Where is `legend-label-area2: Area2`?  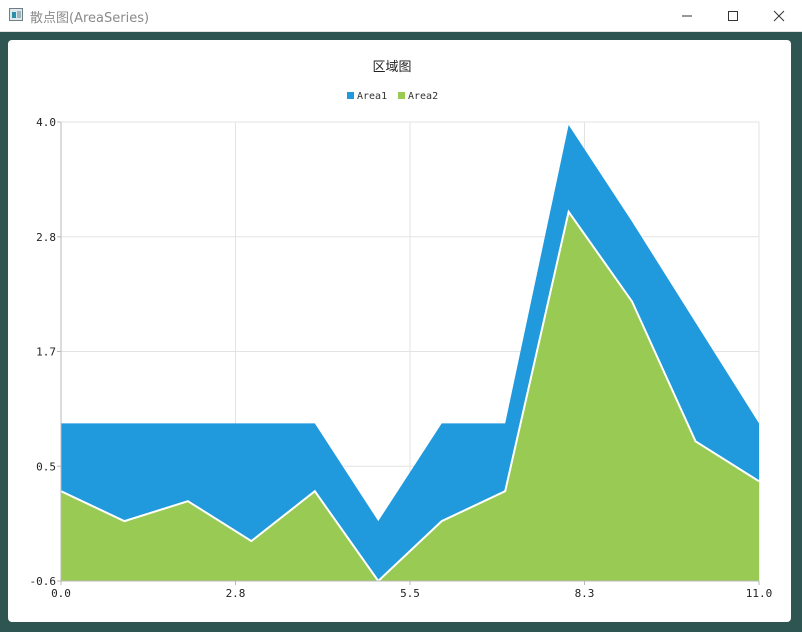 legend-label-area2: Area2 is located at coordinates (423, 96).